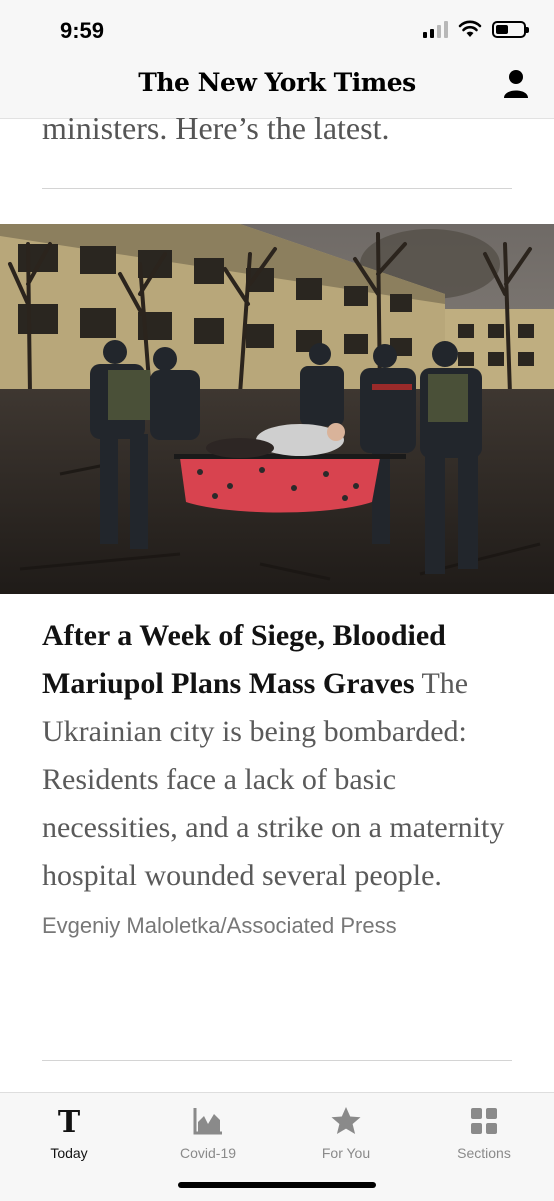 The height and width of the screenshot is (1201, 554). I want to click on tab-for-you: For You, so click(346, 1132).